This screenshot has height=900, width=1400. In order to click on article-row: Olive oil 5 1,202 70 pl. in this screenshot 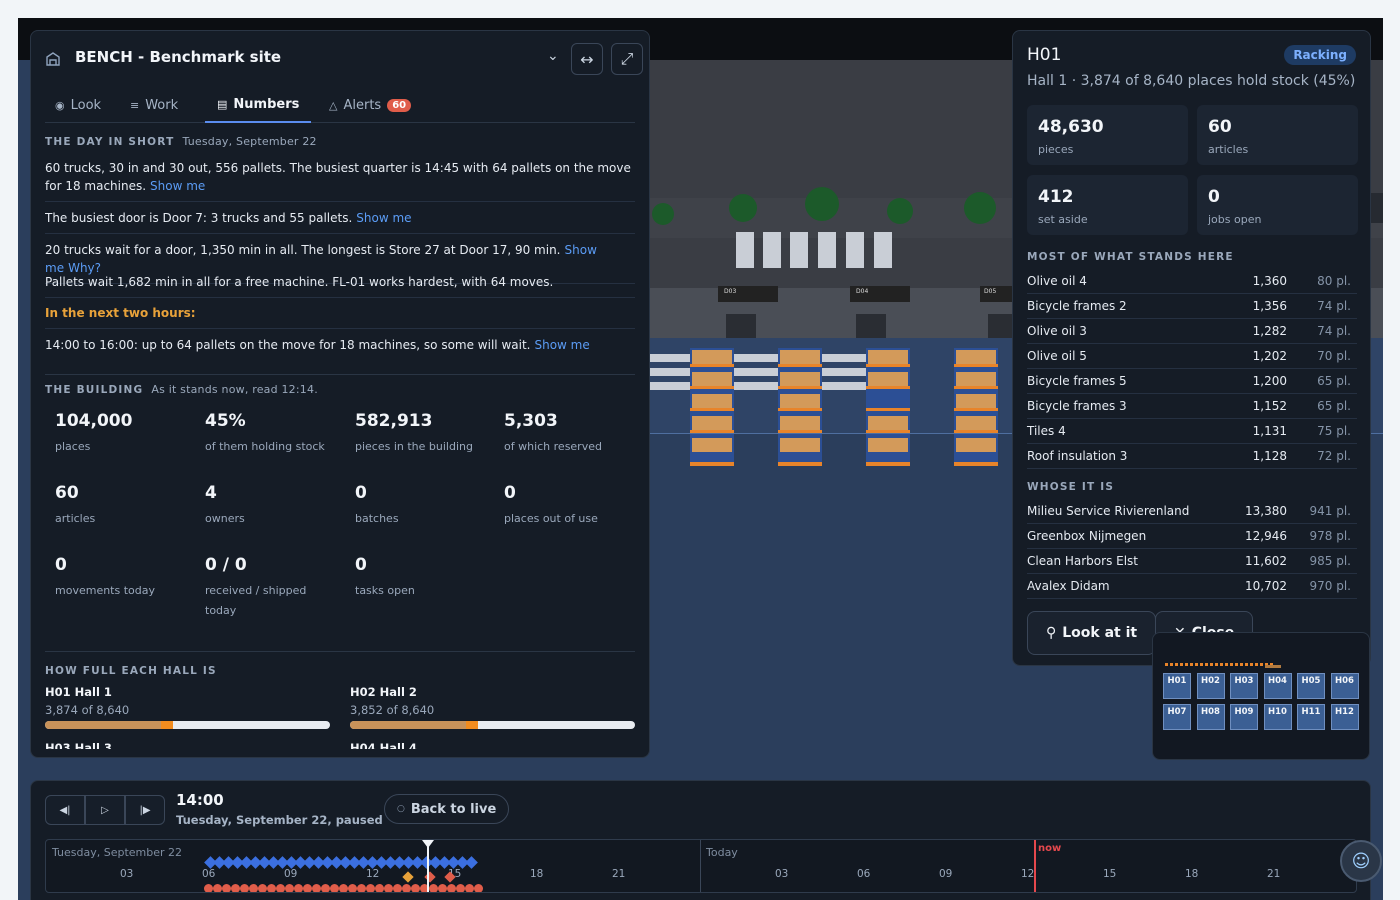, I will do `click(1192, 356)`.